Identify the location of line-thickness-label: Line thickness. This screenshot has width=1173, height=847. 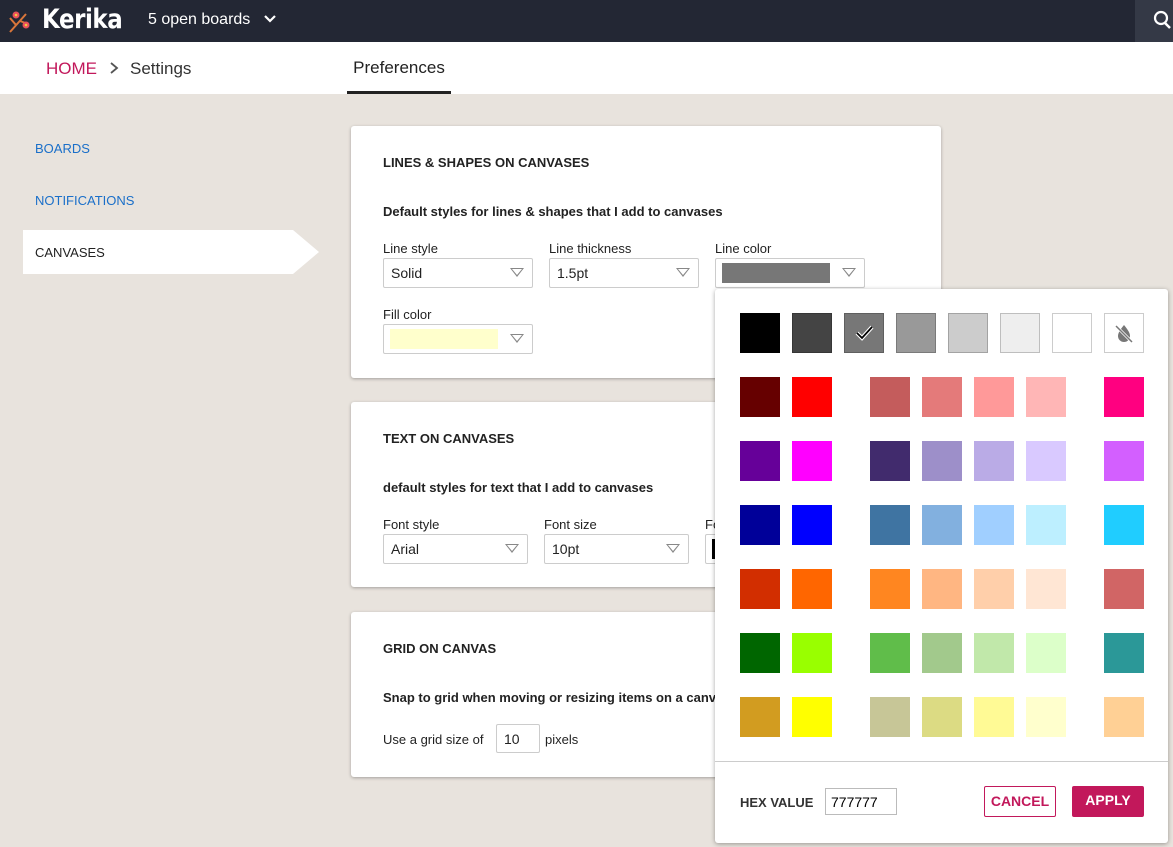
(590, 248).